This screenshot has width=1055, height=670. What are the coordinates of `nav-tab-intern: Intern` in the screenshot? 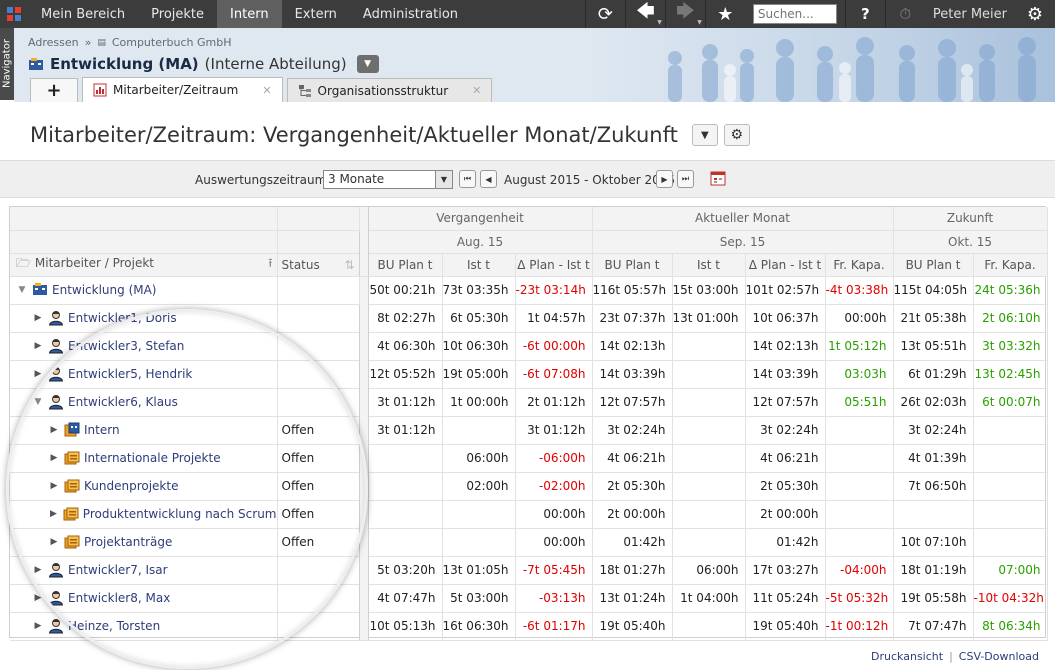 It's located at (249, 14).